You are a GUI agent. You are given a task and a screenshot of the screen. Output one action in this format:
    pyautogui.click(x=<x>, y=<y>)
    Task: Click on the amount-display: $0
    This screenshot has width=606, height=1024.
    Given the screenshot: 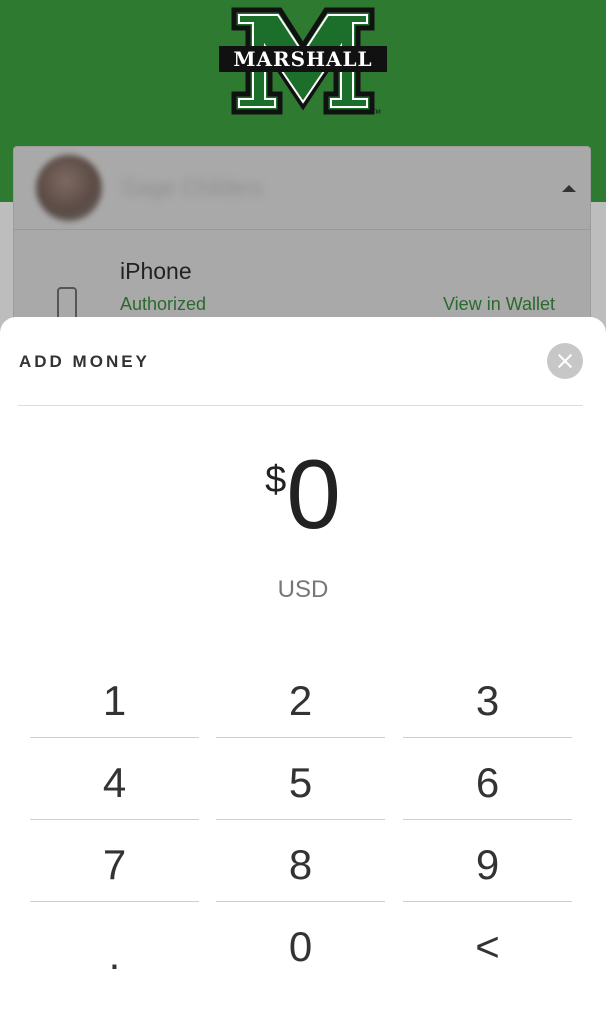 What is the action you would take?
    pyautogui.click(x=303, y=494)
    